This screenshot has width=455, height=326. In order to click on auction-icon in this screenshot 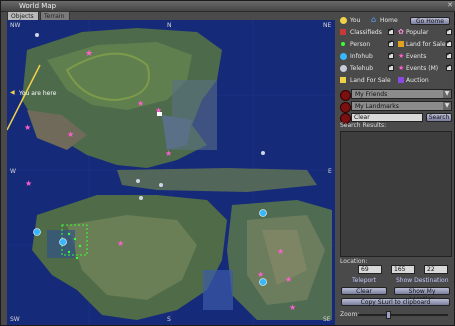, I will do `click(401, 80)`.